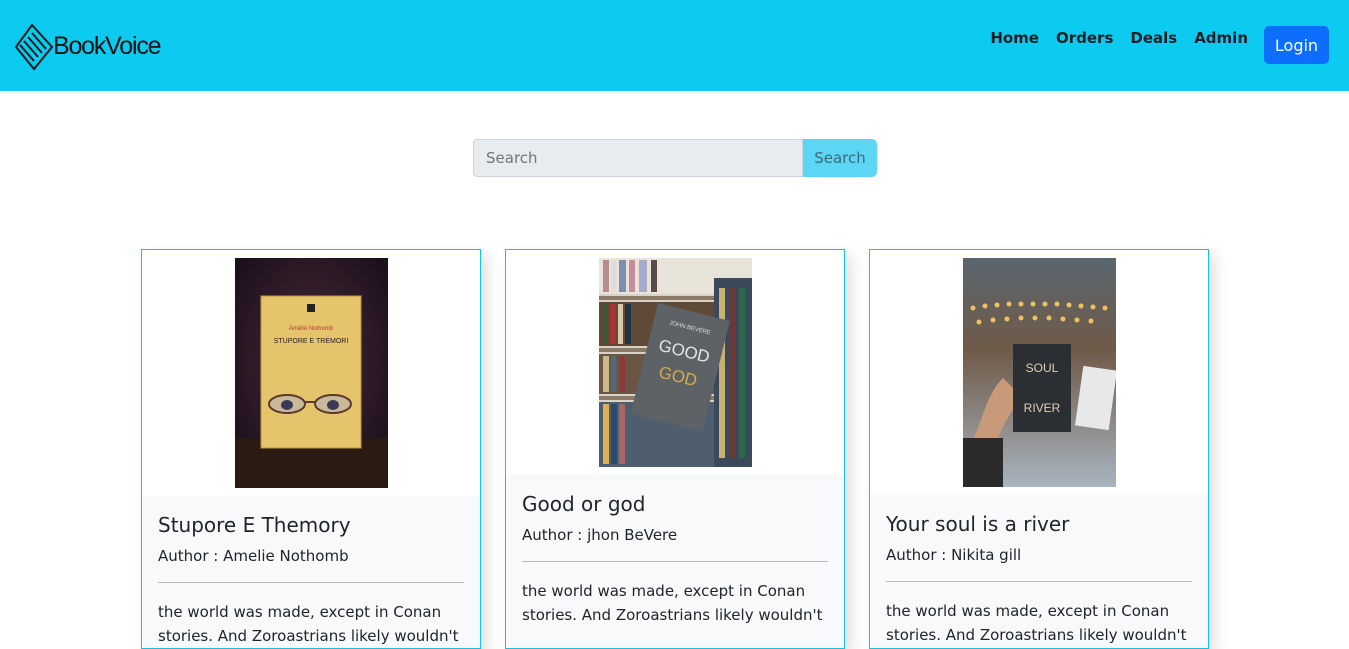  I want to click on login-button: Login, so click(1296, 45).